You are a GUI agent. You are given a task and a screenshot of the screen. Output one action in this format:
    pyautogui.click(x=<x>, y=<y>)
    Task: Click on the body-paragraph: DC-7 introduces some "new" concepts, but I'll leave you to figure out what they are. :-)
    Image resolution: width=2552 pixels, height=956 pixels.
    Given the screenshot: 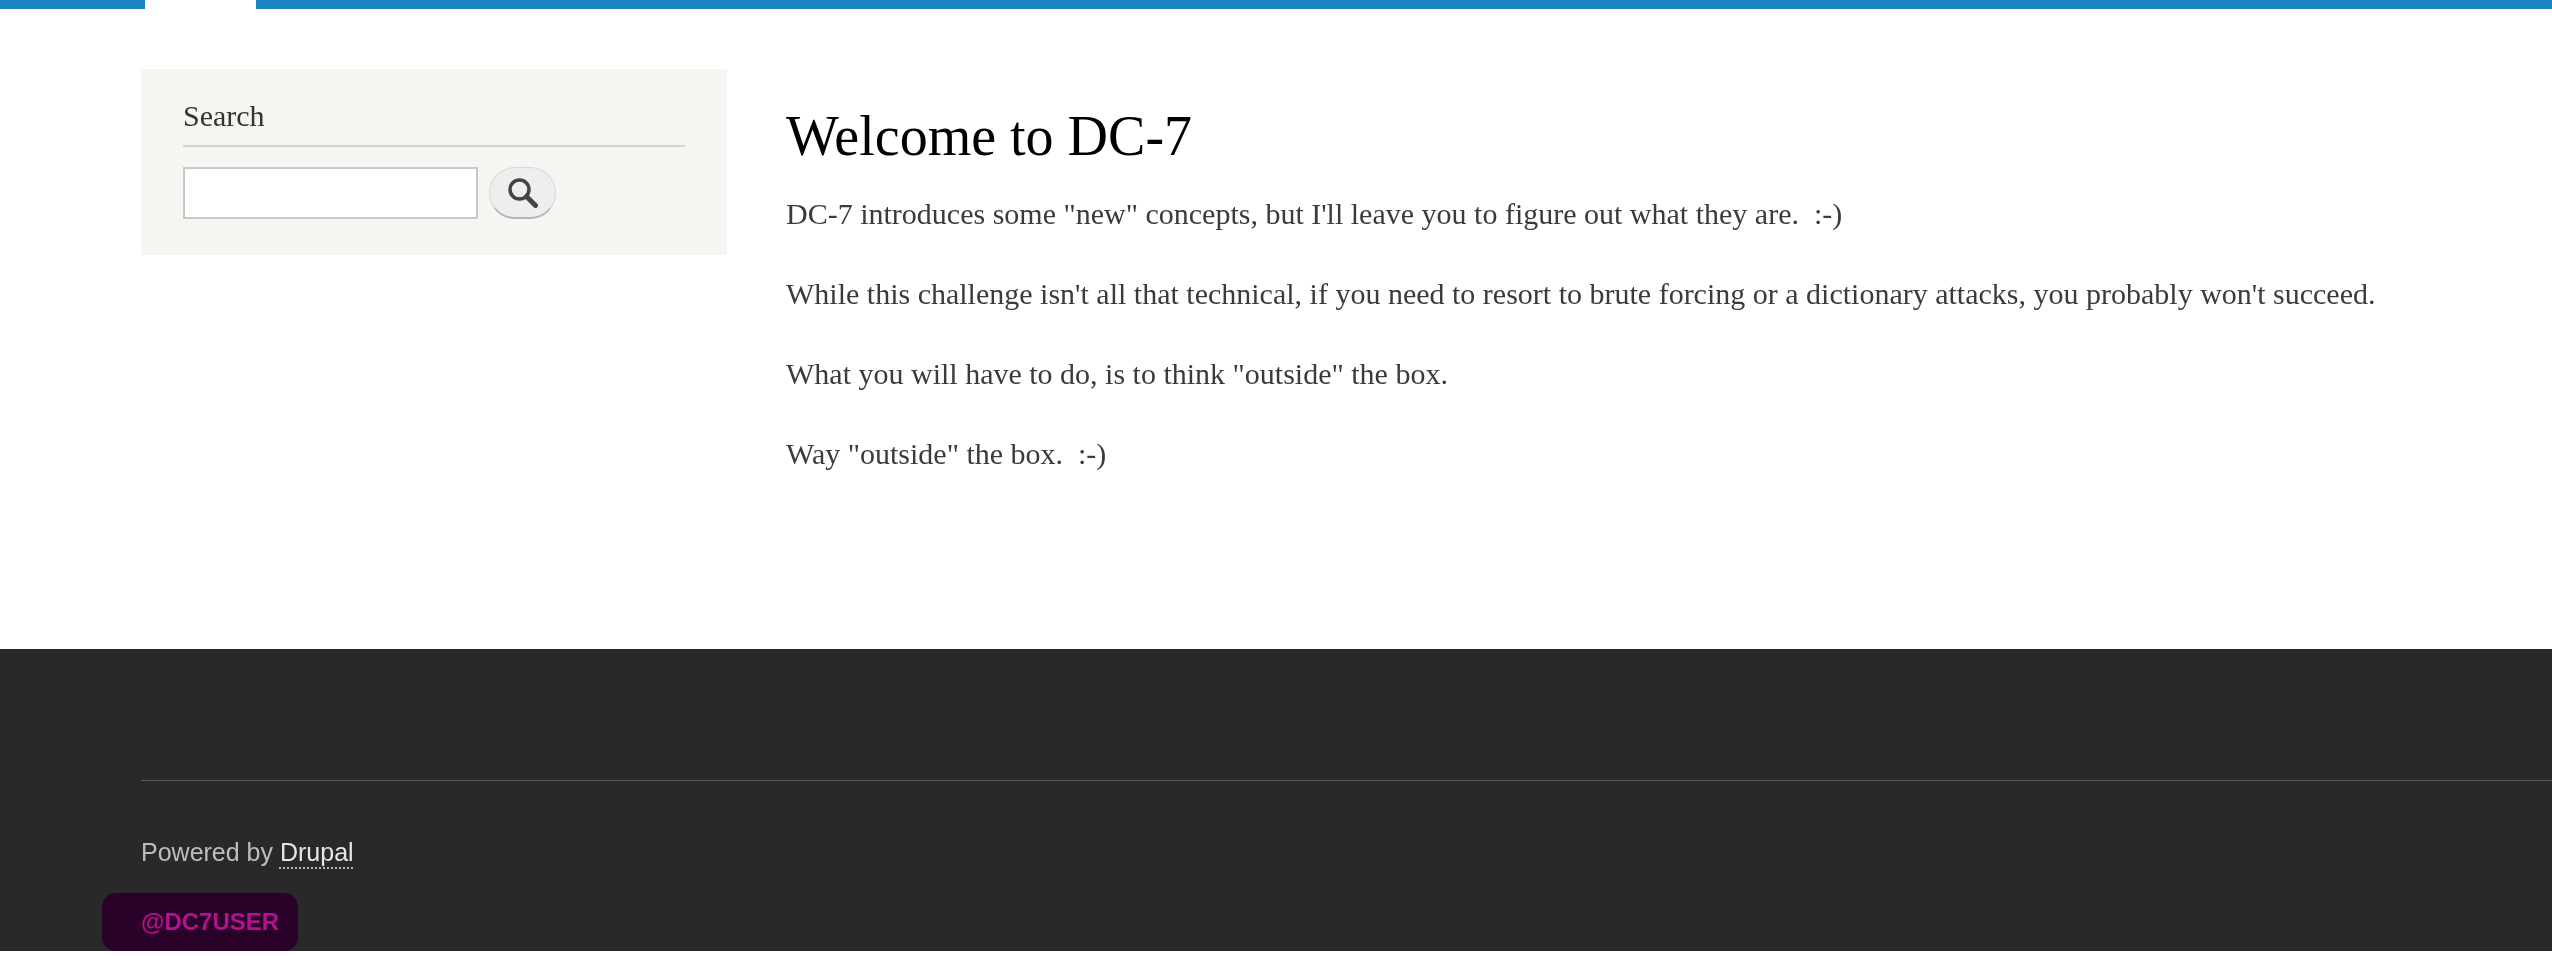 What is the action you would take?
    pyautogui.click(x=1315, y=214)
    